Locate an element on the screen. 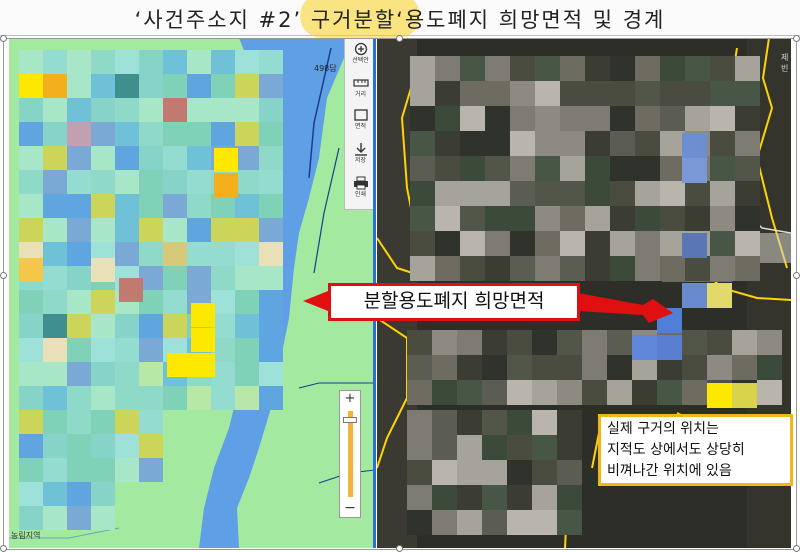 Image resolution: width=800 pixels, height=552 pixels. zoom-slider-track is located at coordinates (350, 454).